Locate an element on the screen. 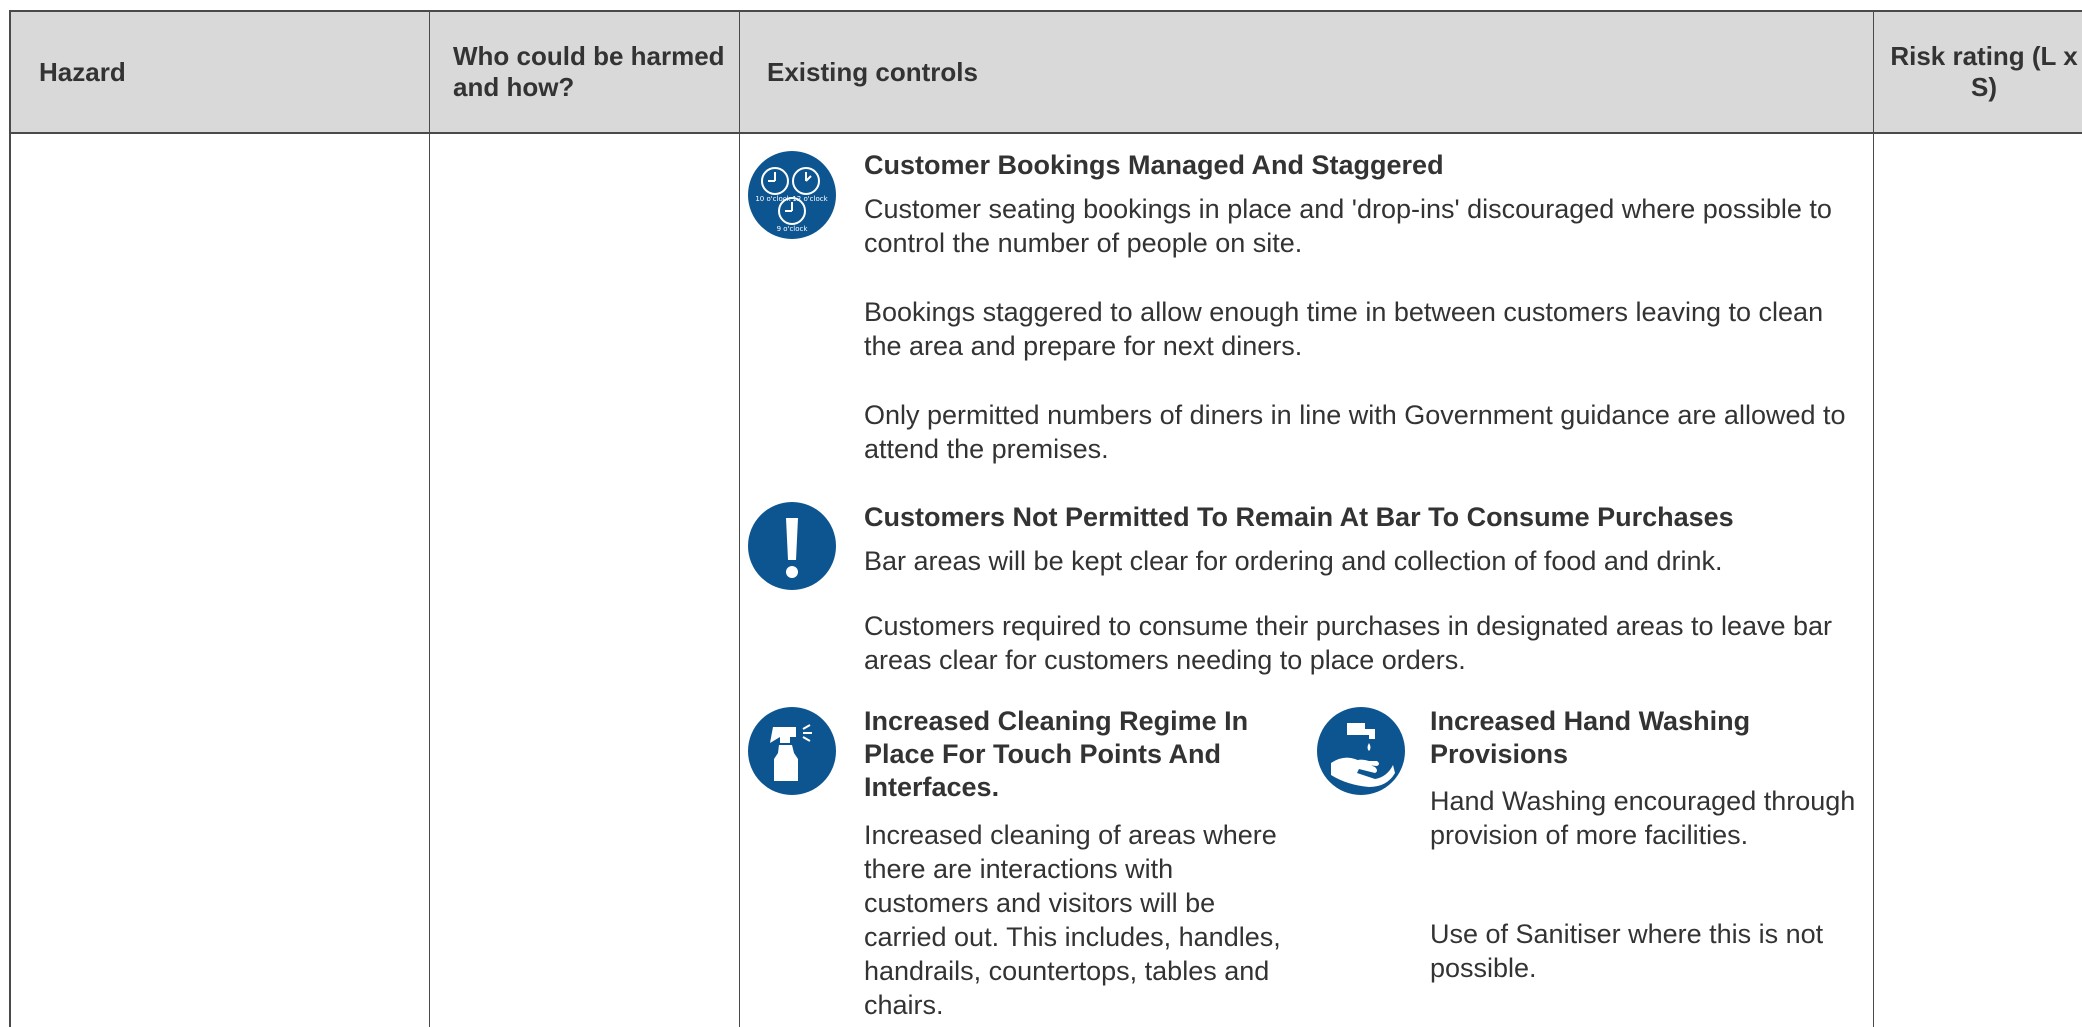  exclamation-icon is located at coordinates (792, 546).